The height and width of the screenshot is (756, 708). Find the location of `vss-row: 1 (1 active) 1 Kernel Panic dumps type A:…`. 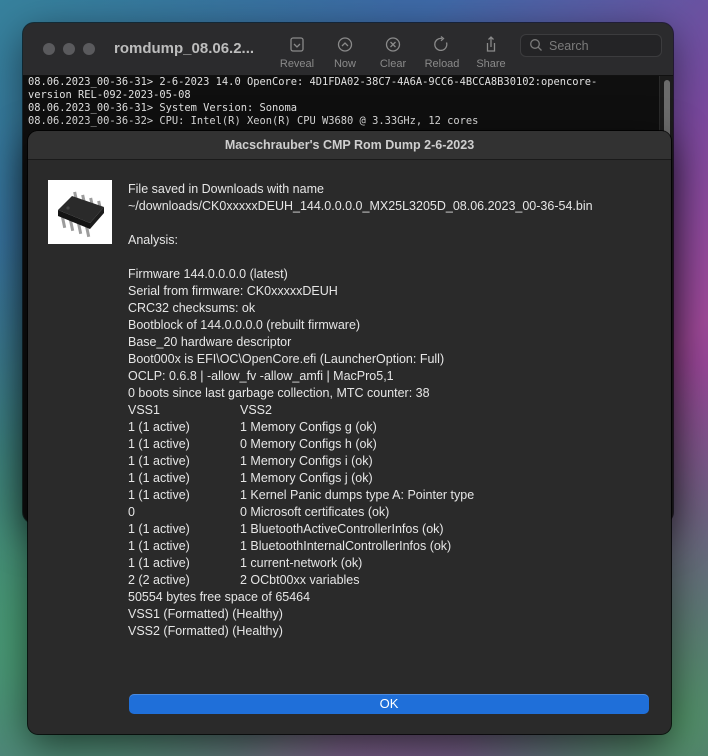

vss-row: 1 (1 active) 1 Kernel Panic dumps type A:… is located at coordinates (301, 495).